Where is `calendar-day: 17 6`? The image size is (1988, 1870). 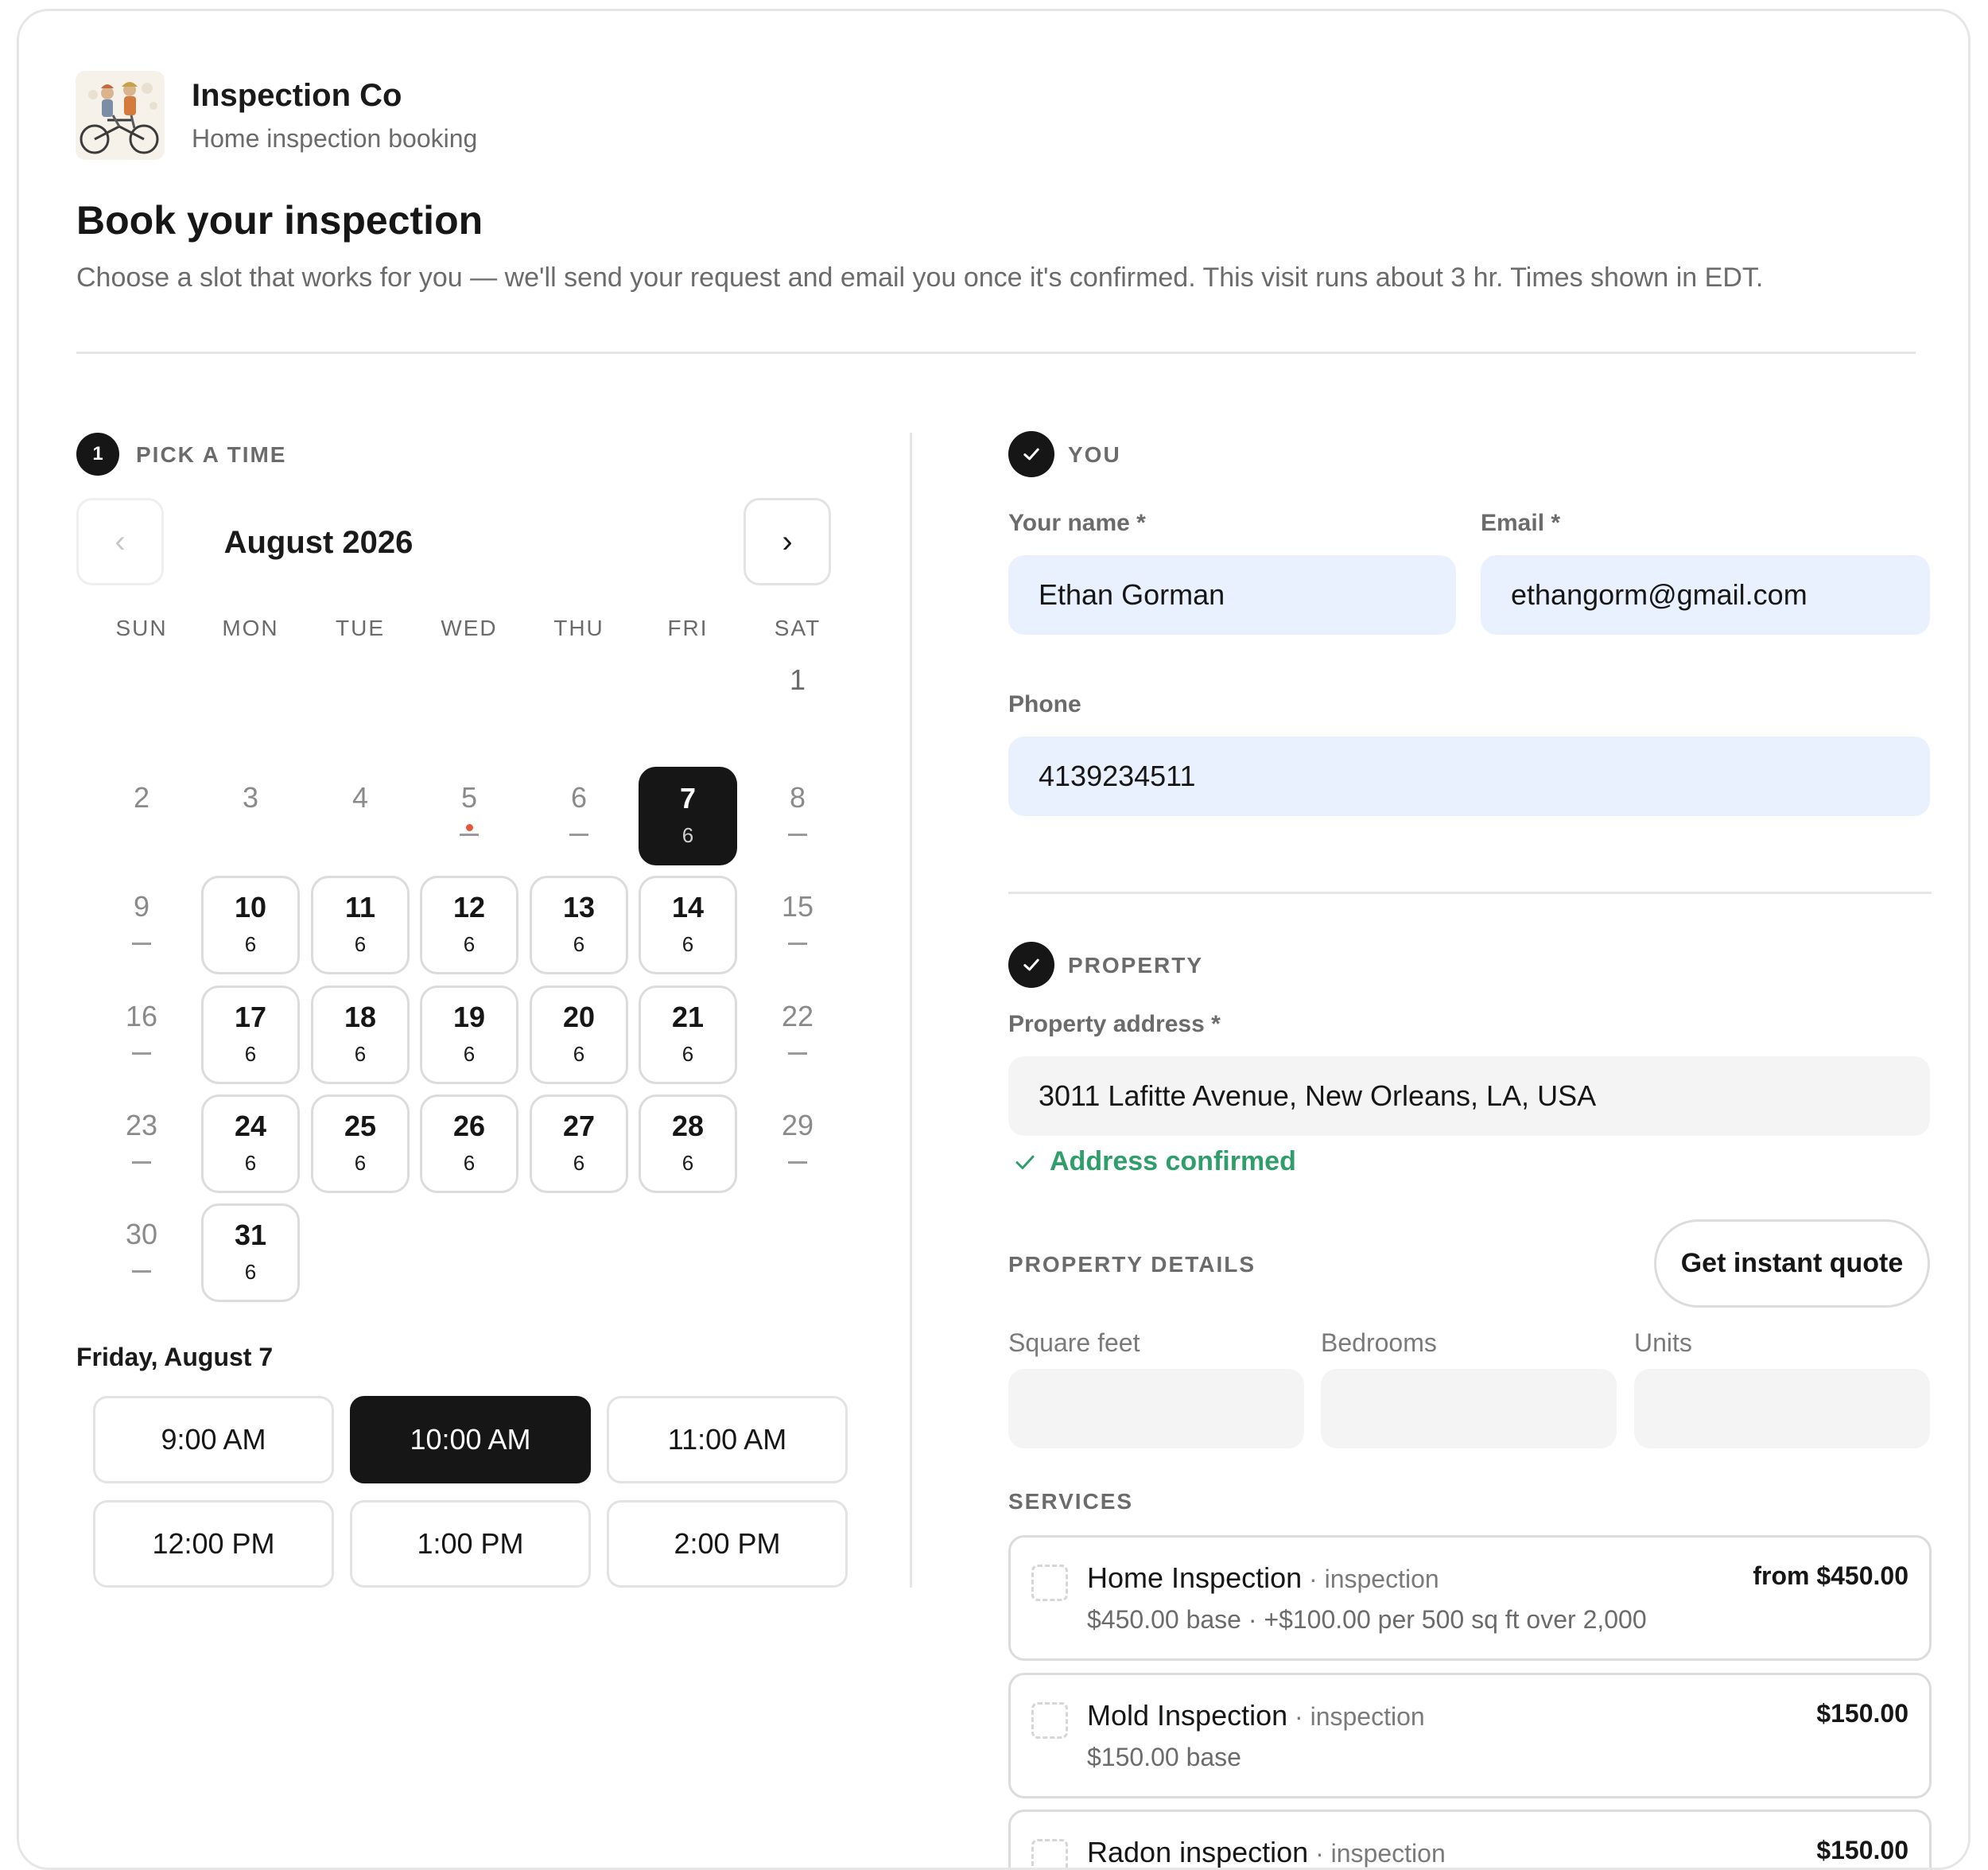
calendar-day: 17 6 is located at coordinates (250, 1035).